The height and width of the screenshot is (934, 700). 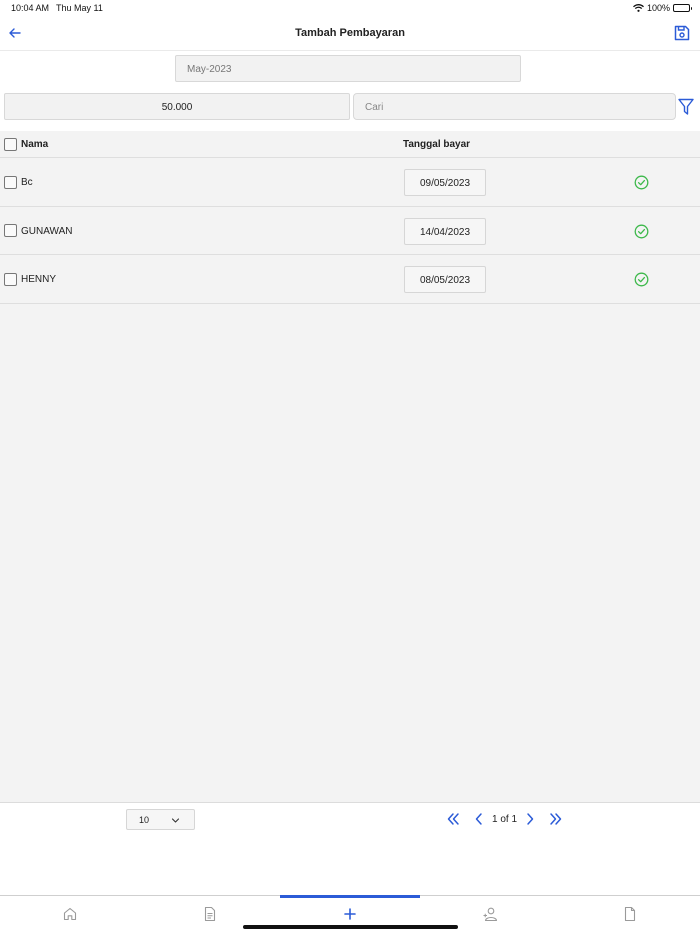 I want to click on last-page-icon, so click(x=556, y=819).